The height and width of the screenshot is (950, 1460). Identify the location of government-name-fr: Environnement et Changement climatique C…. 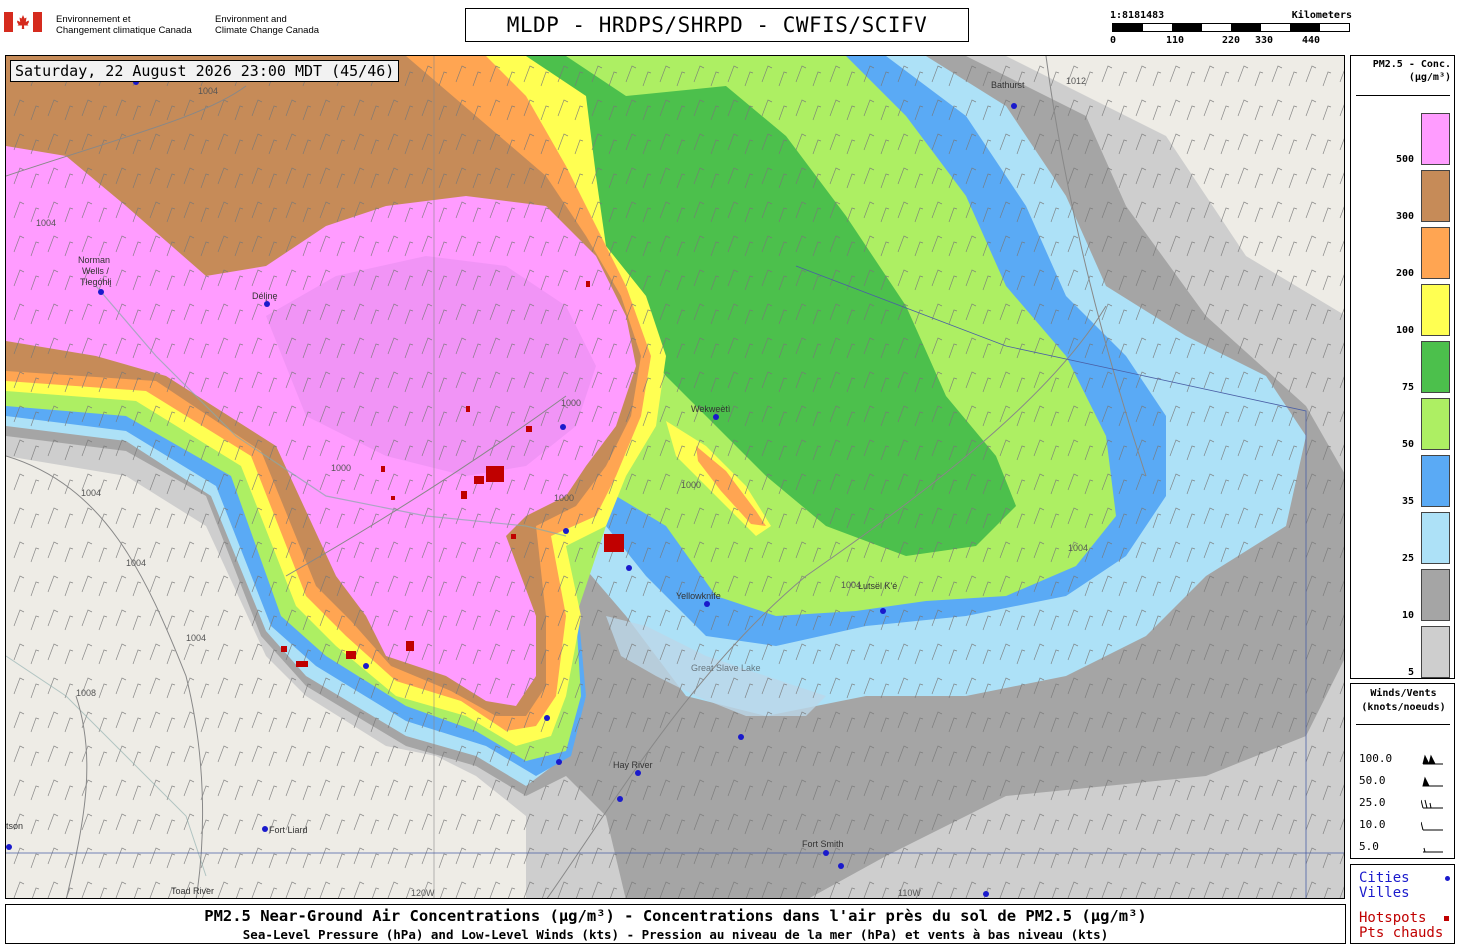
(136, 25).